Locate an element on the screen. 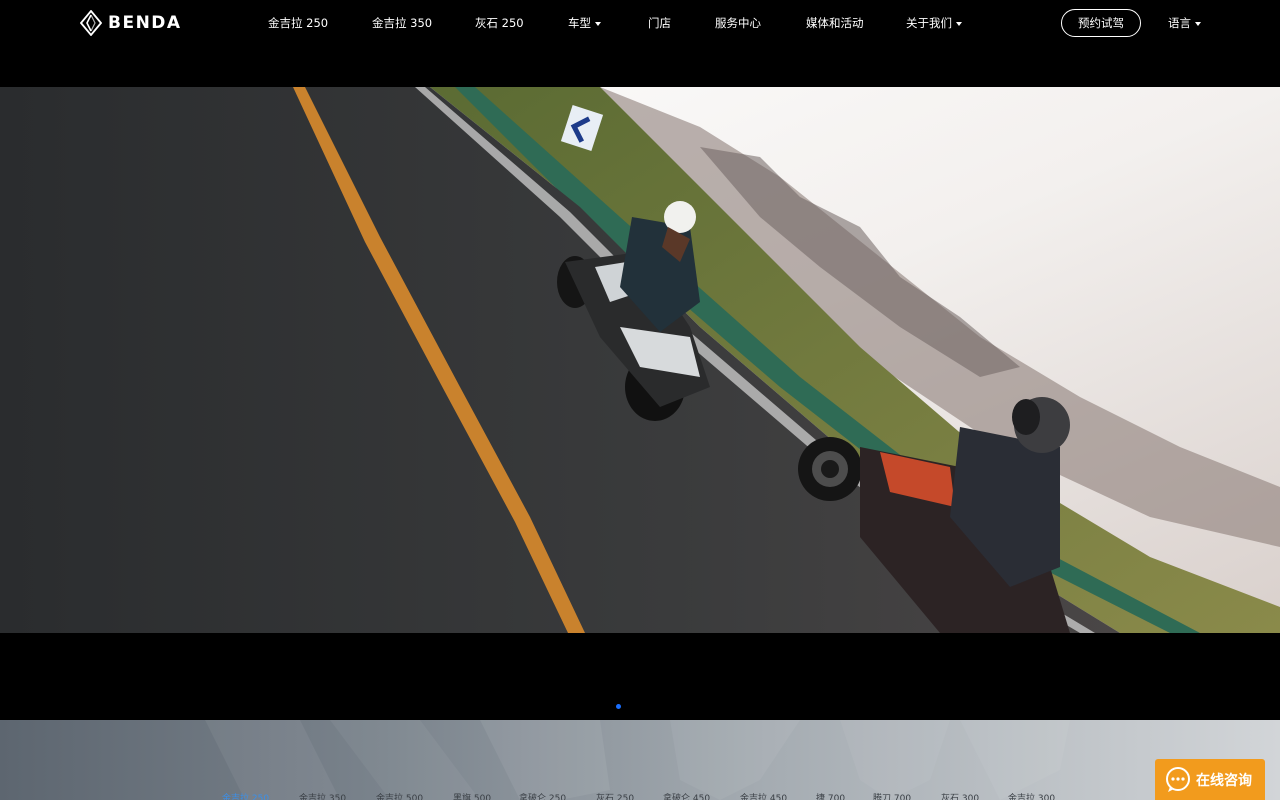  logo-wordmark: BENDA is located at coordinates (145, 23).